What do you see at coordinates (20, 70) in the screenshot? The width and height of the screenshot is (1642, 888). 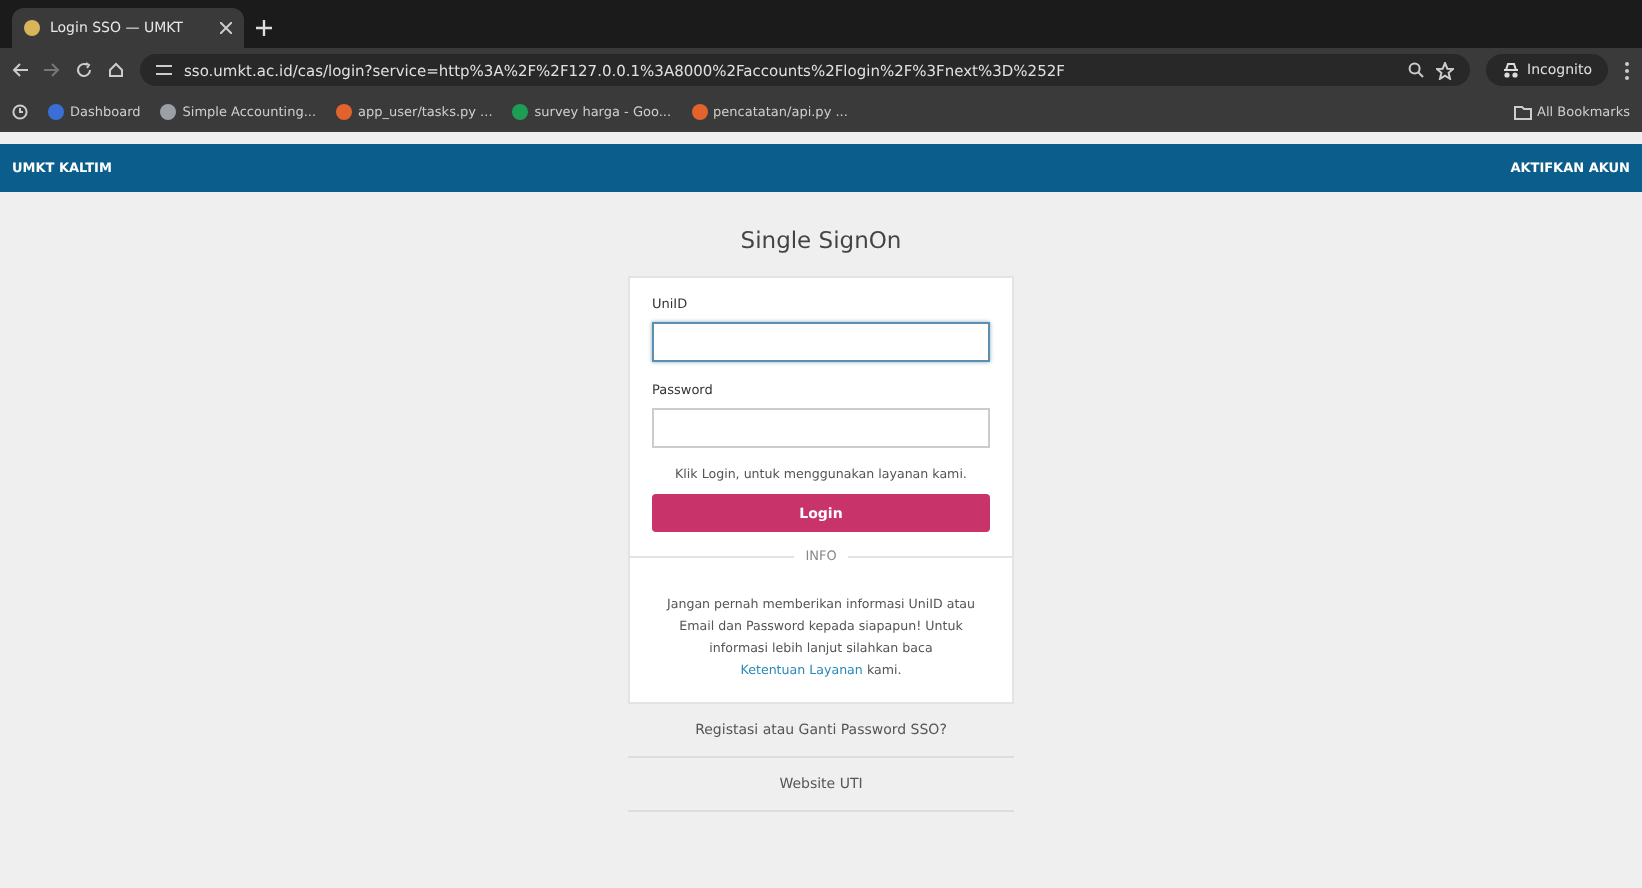 I see `back-icon` at bounding box center [20, 70].